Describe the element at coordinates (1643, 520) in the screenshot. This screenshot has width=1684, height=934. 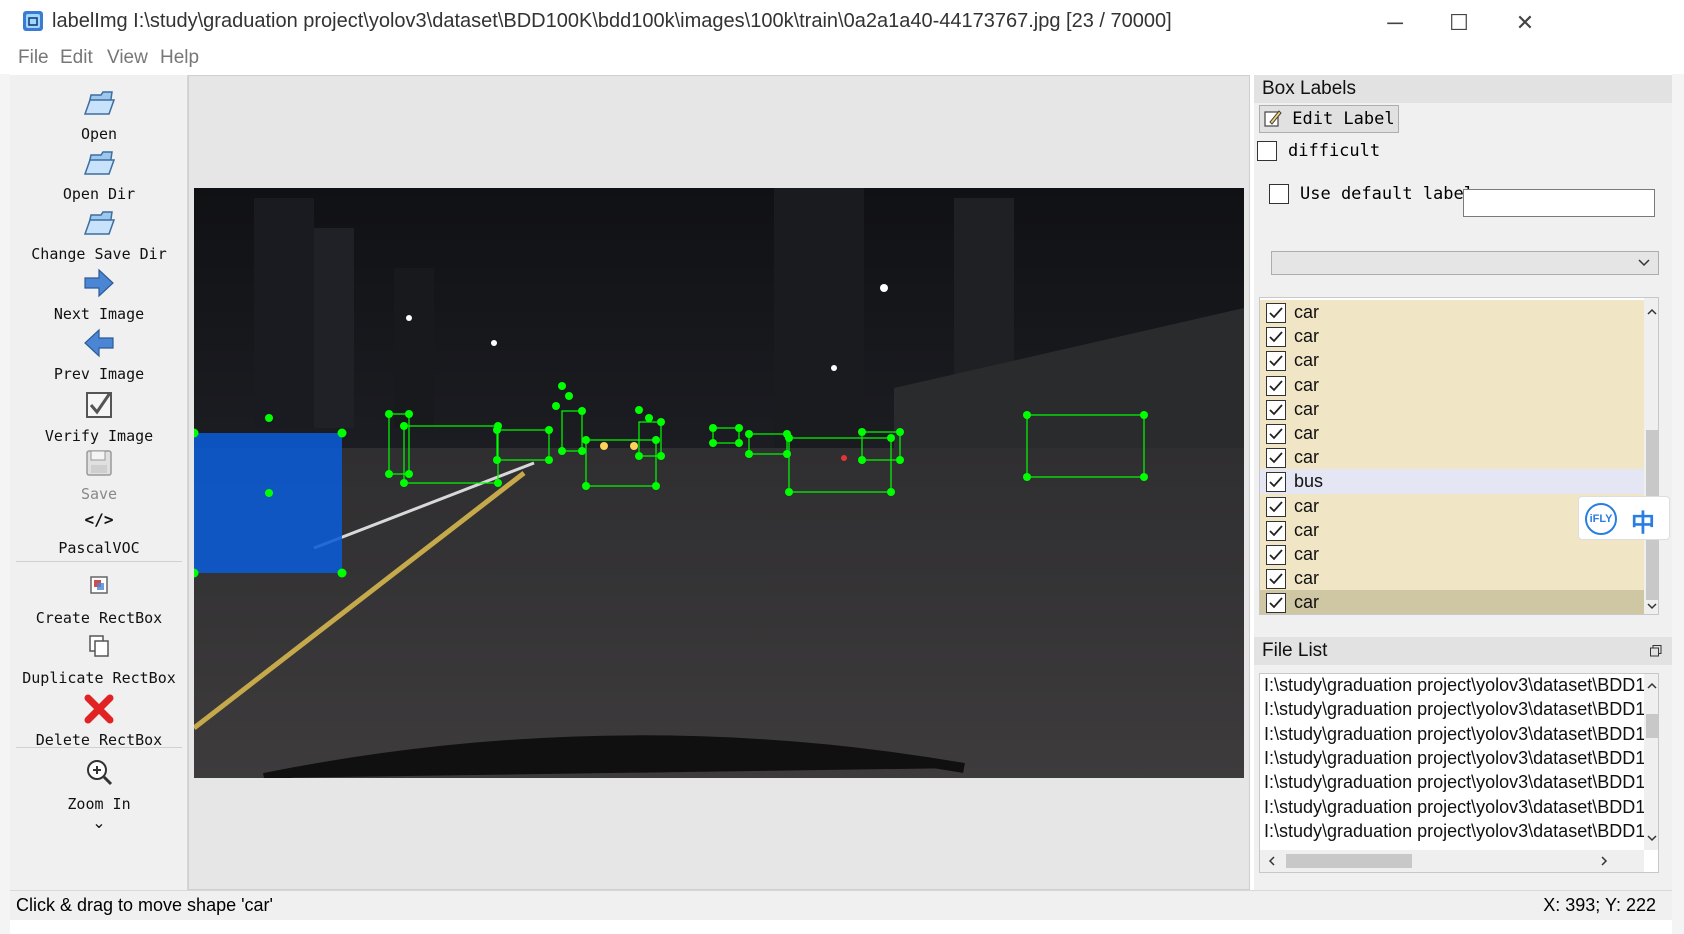
I see `ime-mode-indicator: 中` at that location.